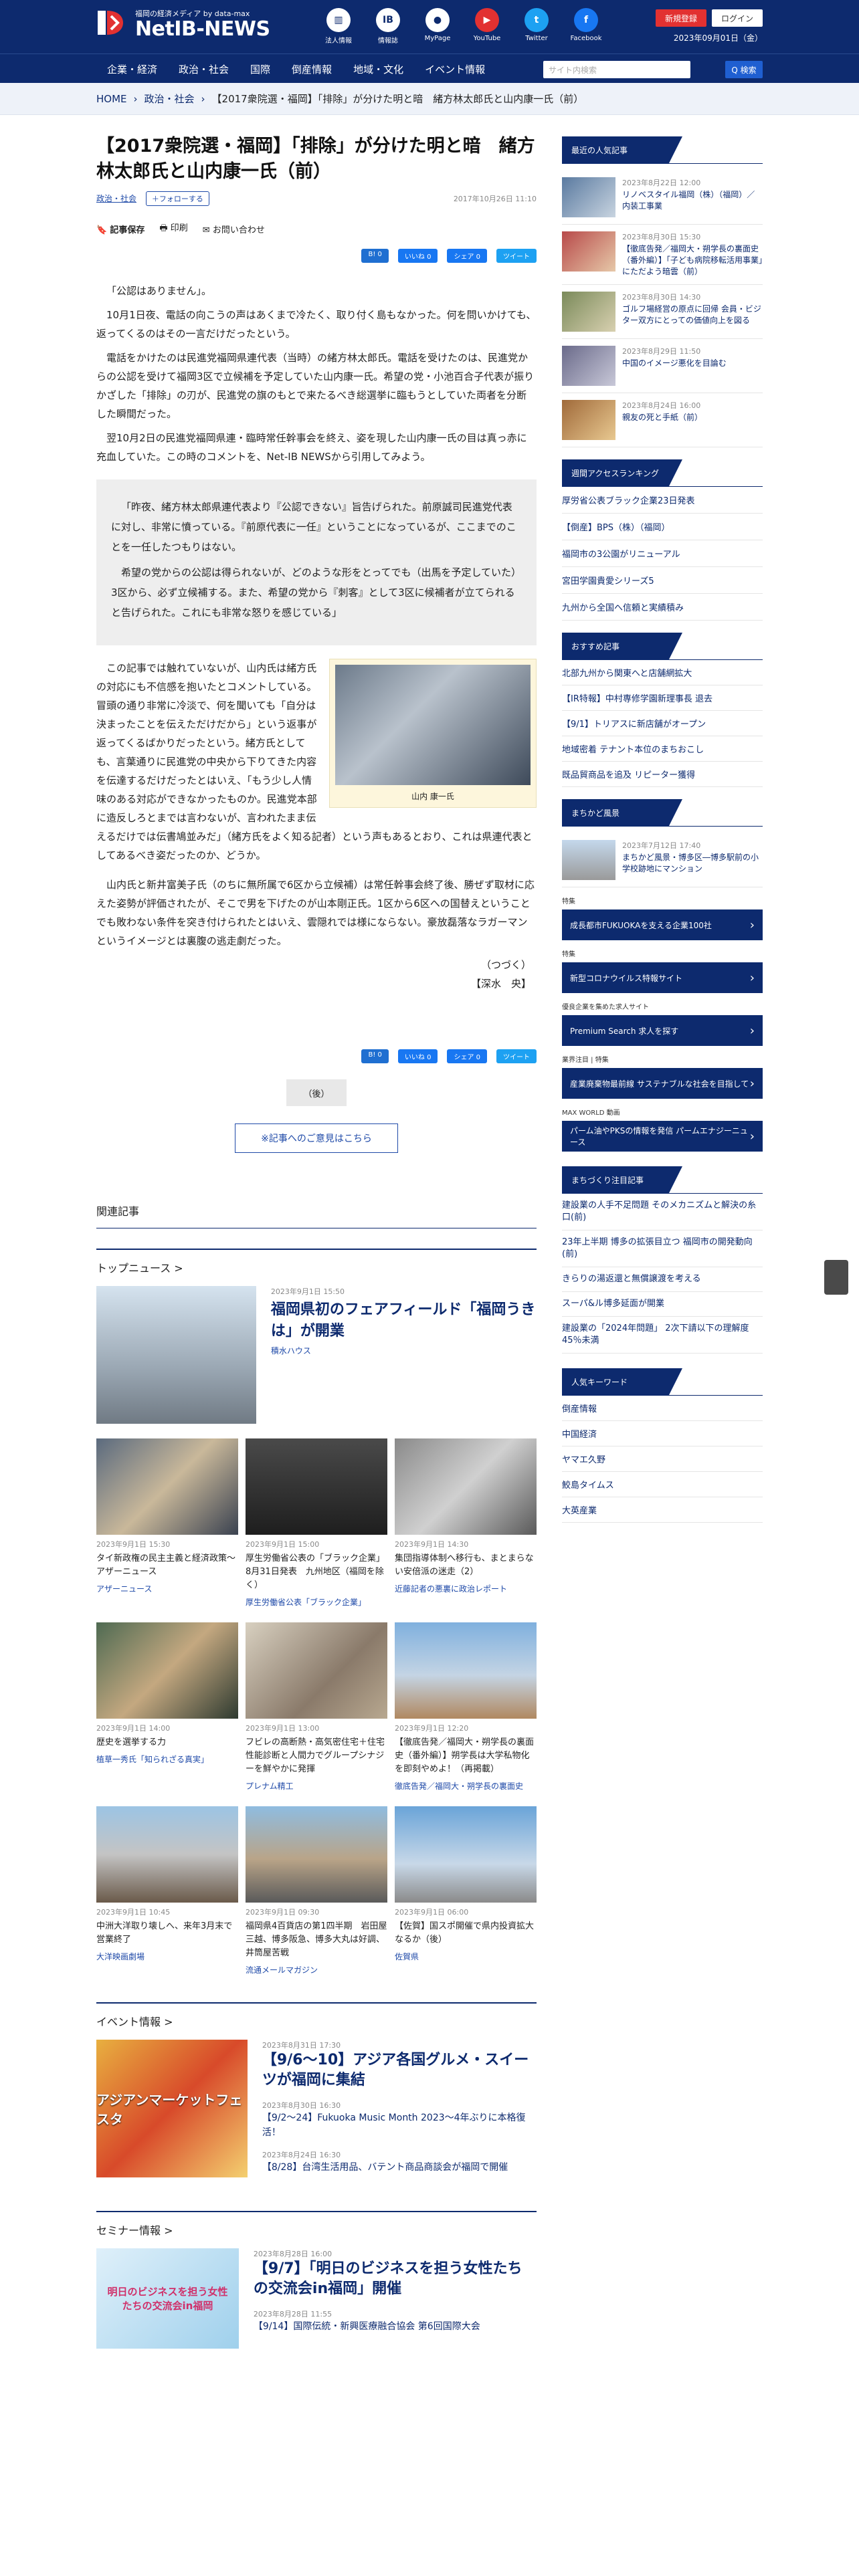  I want to click on news-grid-item: 2023年9月1日 06:00 【佐賀】国スポ開催で県内投資拡大なるか（後） 佐賀県, so click(466, 1891).